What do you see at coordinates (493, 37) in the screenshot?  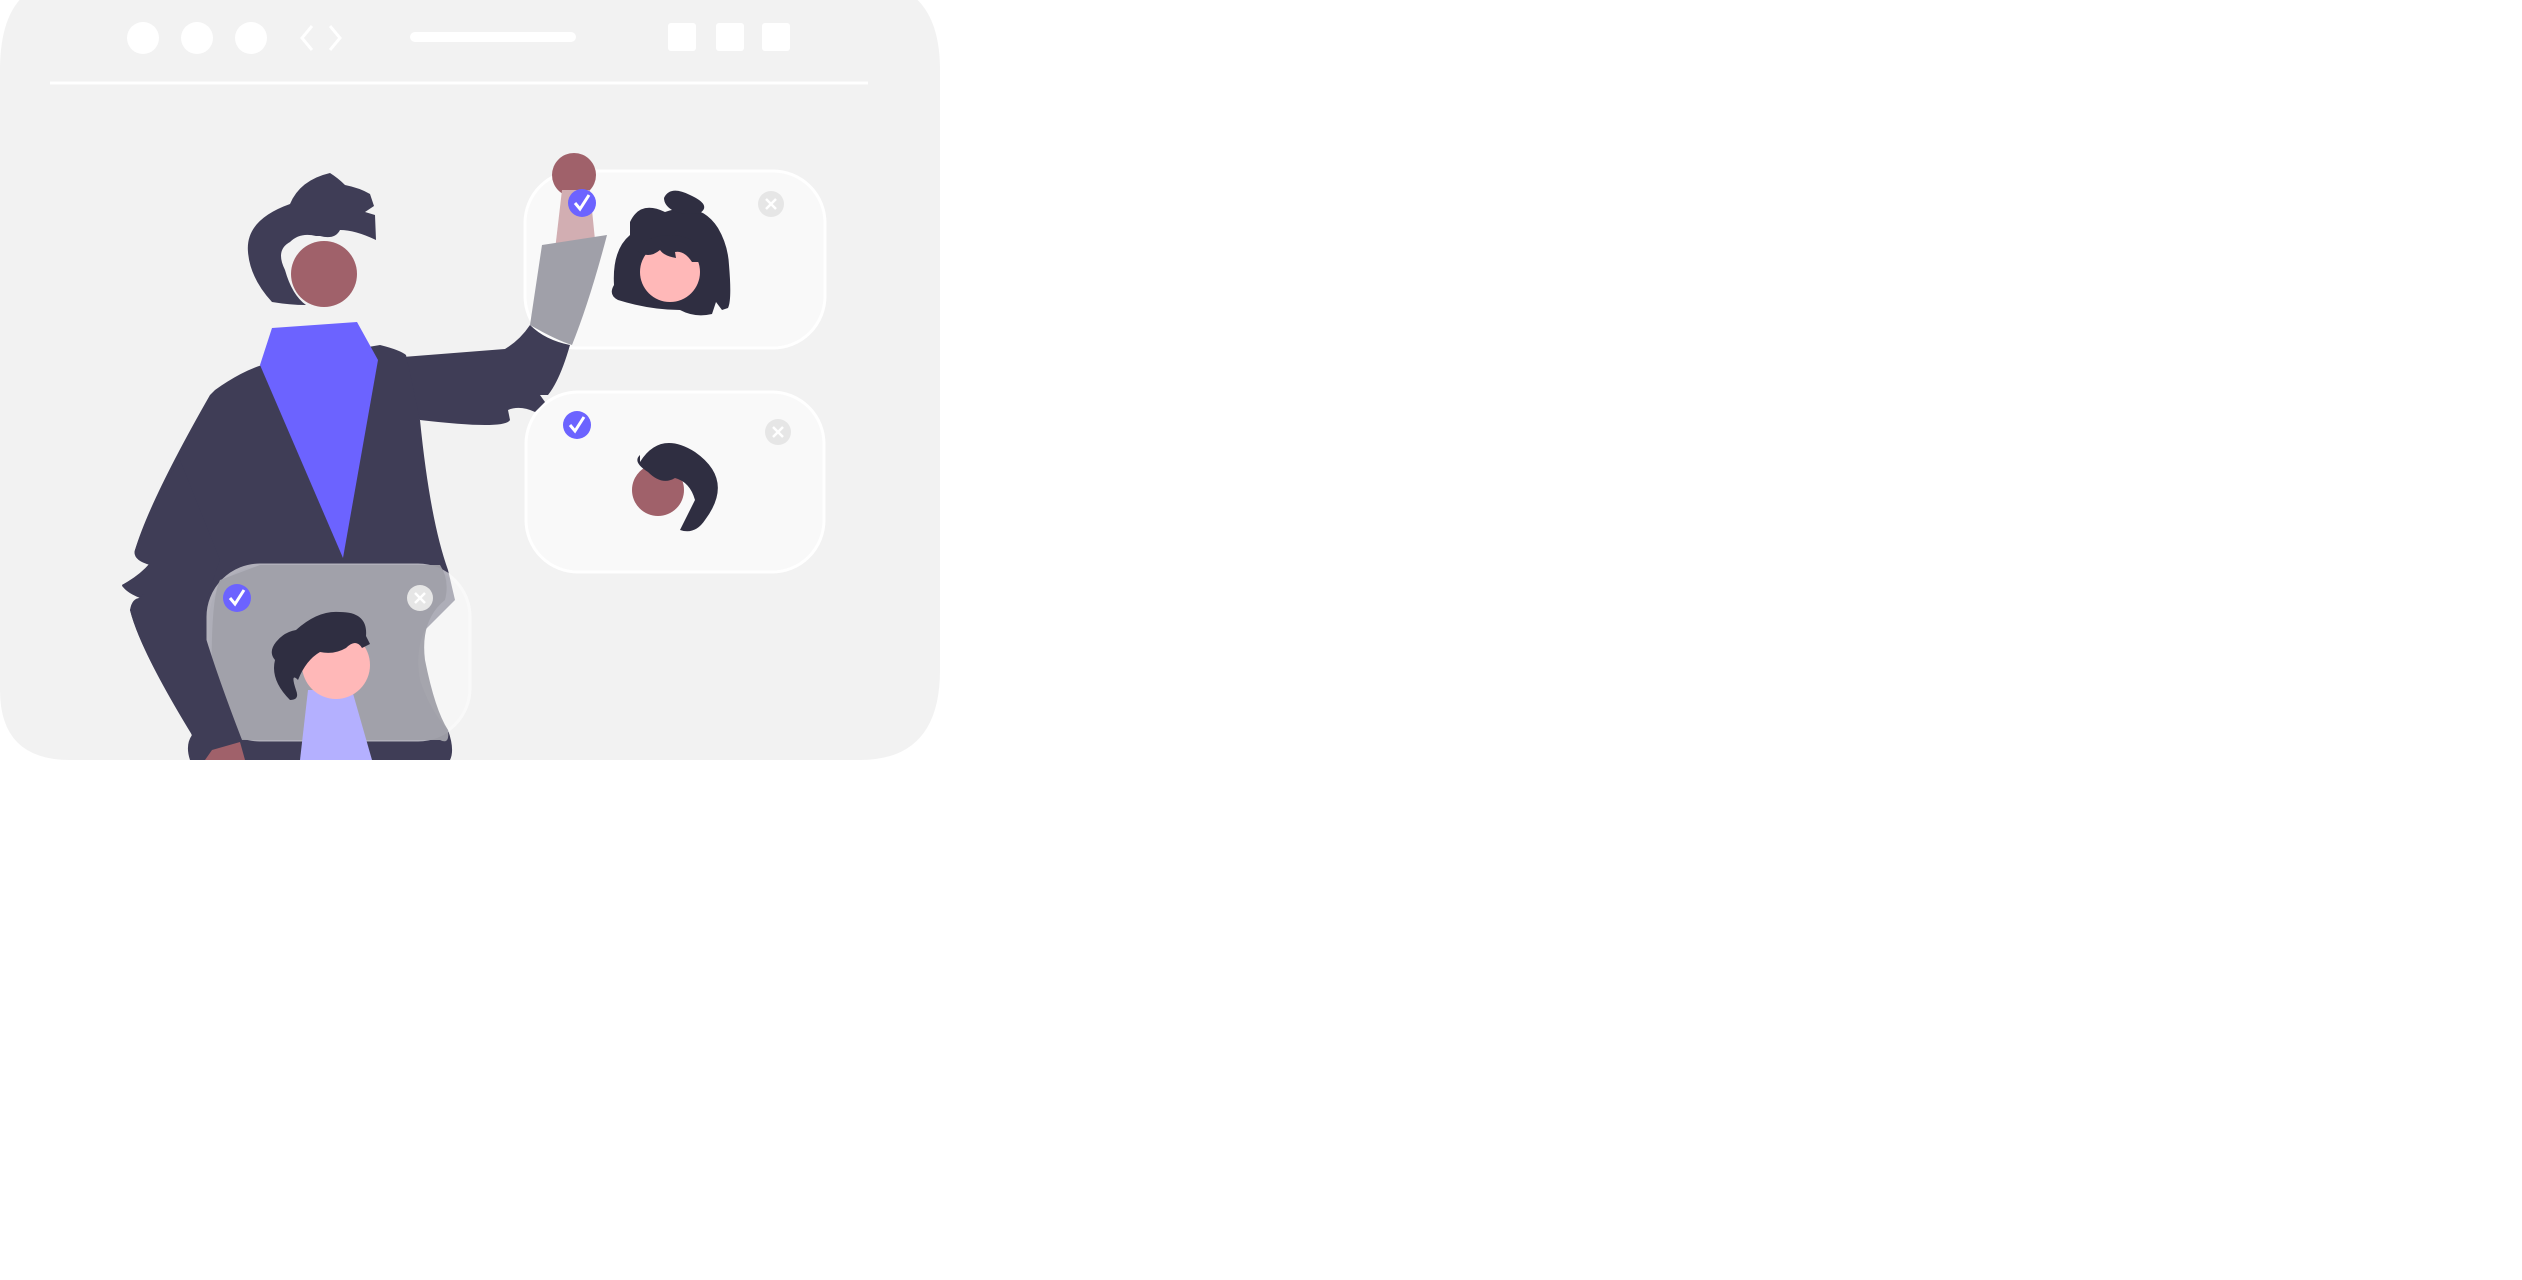 I see `address-bar` at bounding box center [493, 37].